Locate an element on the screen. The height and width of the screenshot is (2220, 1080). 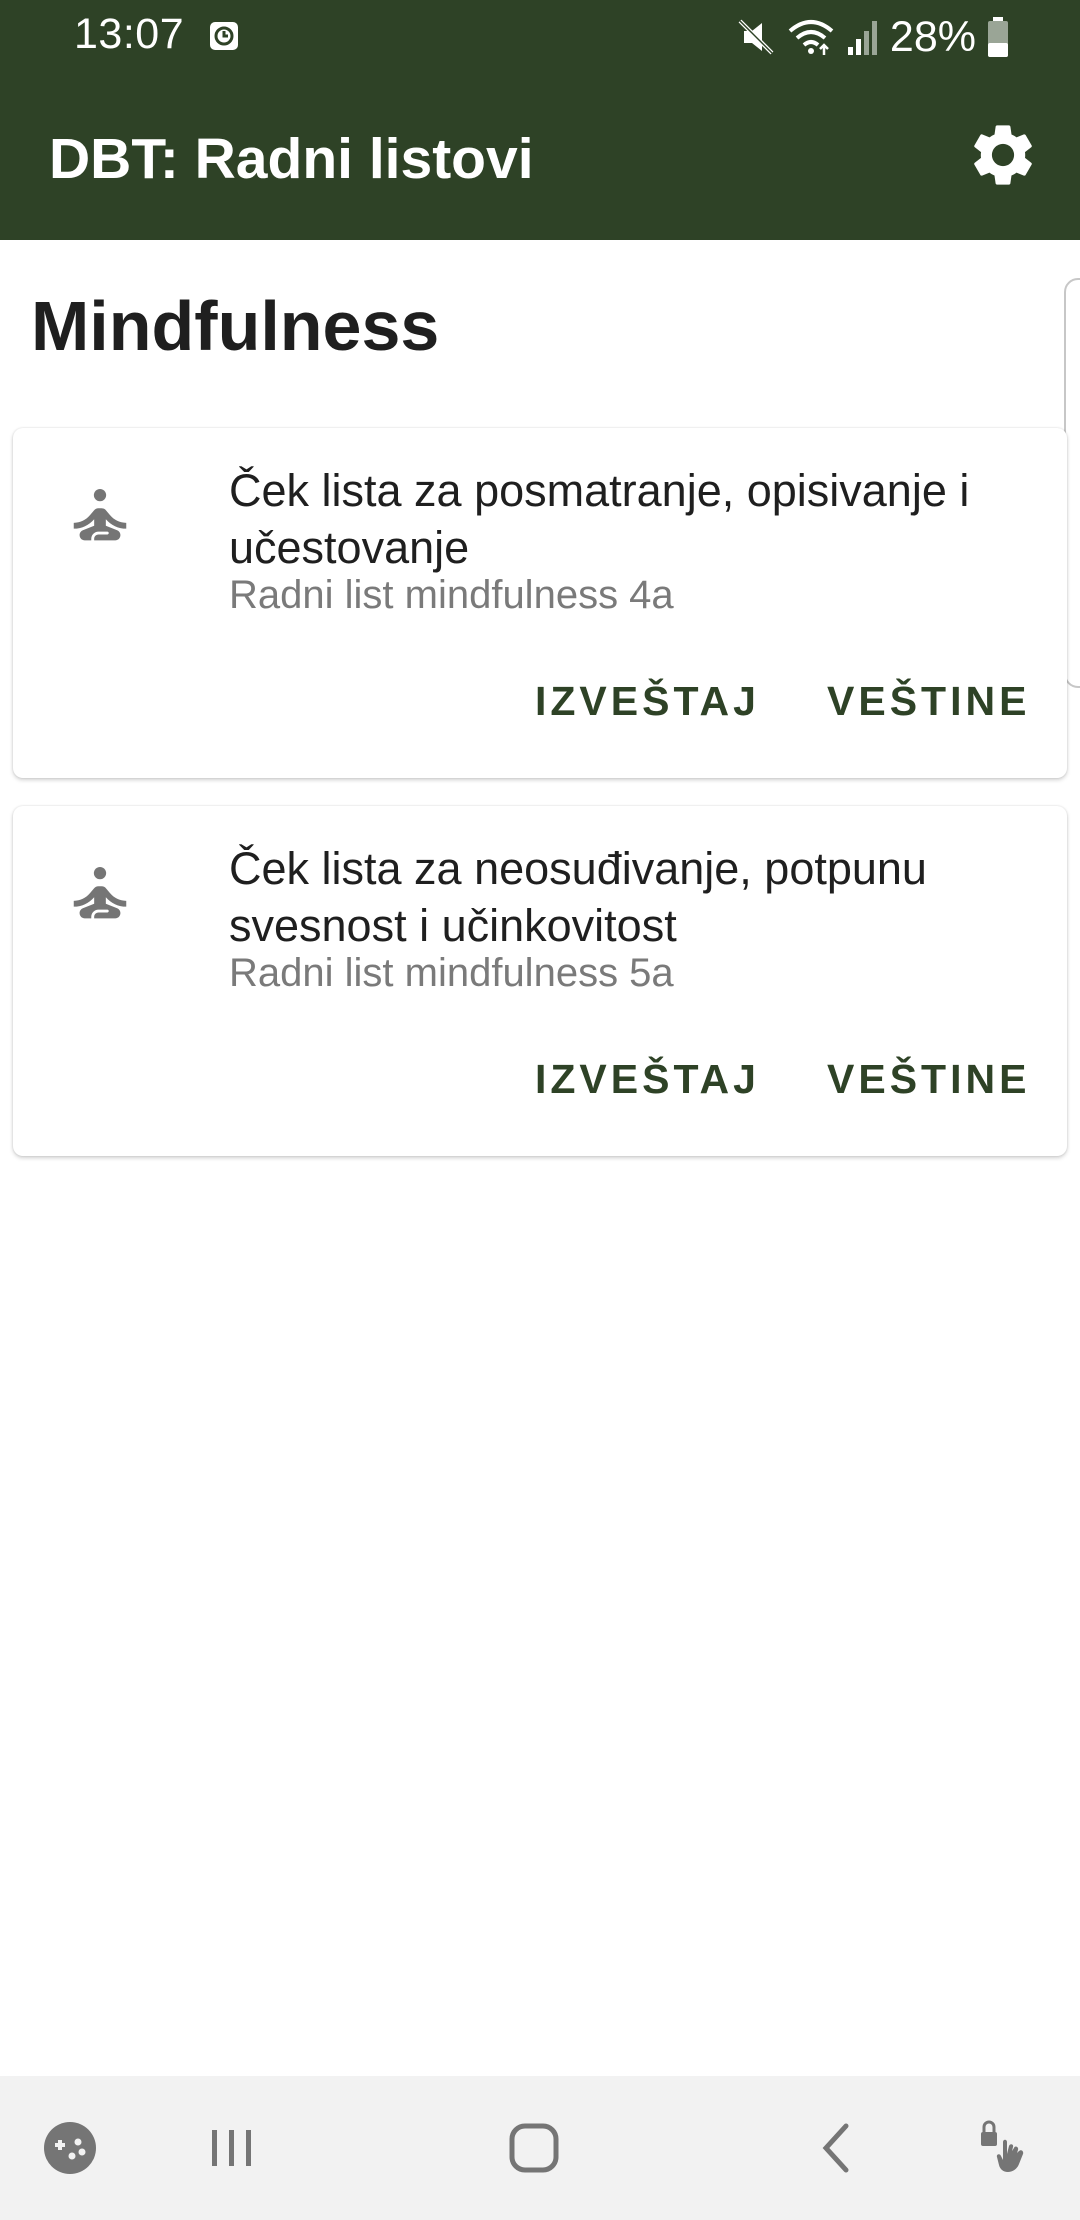
battery-icon is located at coordinates (998, 37).